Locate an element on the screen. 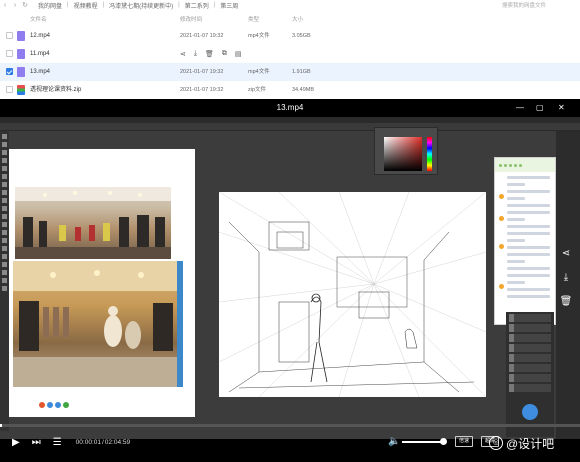  row-hover-toolbar: ⋖ ⤓ 🗑 ⧉ ▤ is located at coordinates (211, 54).